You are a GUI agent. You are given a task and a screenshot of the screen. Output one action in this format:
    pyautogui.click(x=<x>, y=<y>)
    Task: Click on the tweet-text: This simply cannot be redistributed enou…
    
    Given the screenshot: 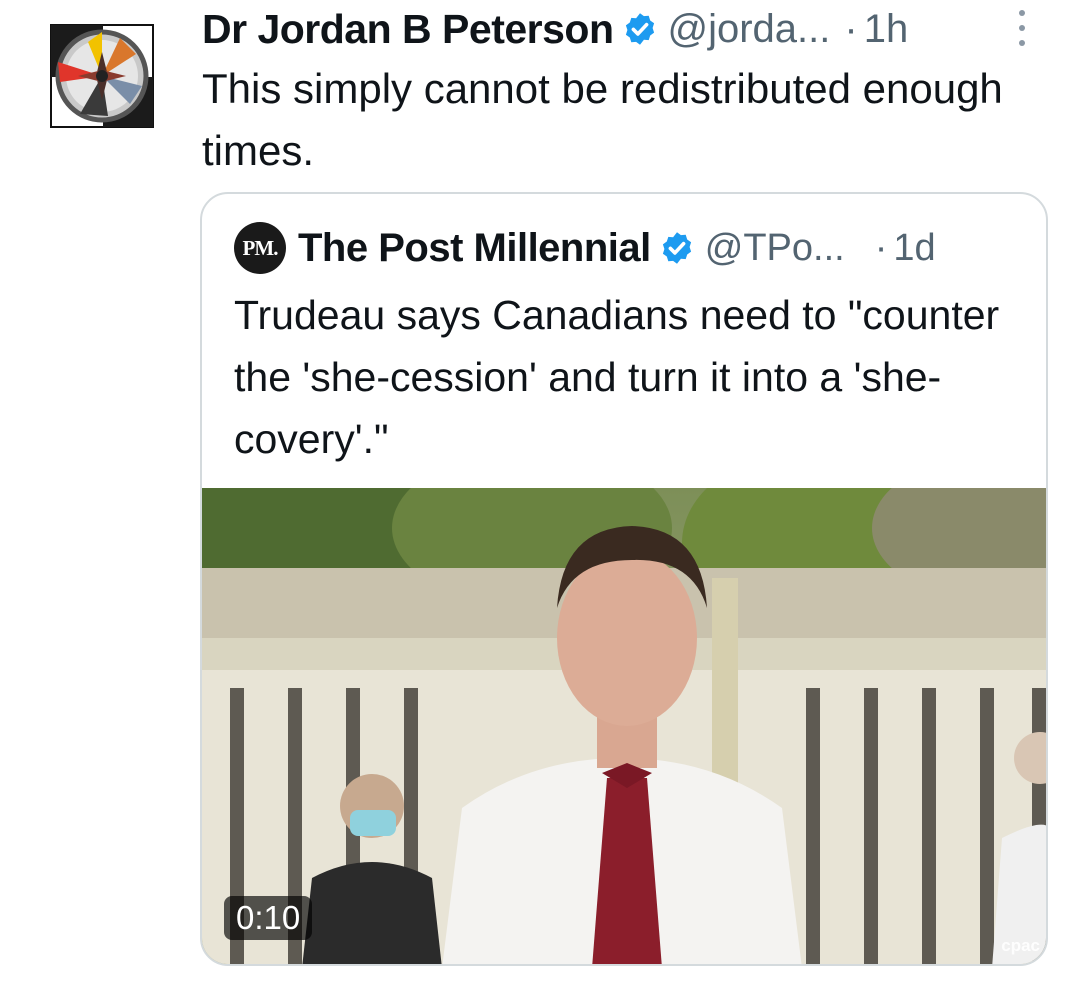 What is the action you would take?
    pyautogui.click(x=602, y=119)
    